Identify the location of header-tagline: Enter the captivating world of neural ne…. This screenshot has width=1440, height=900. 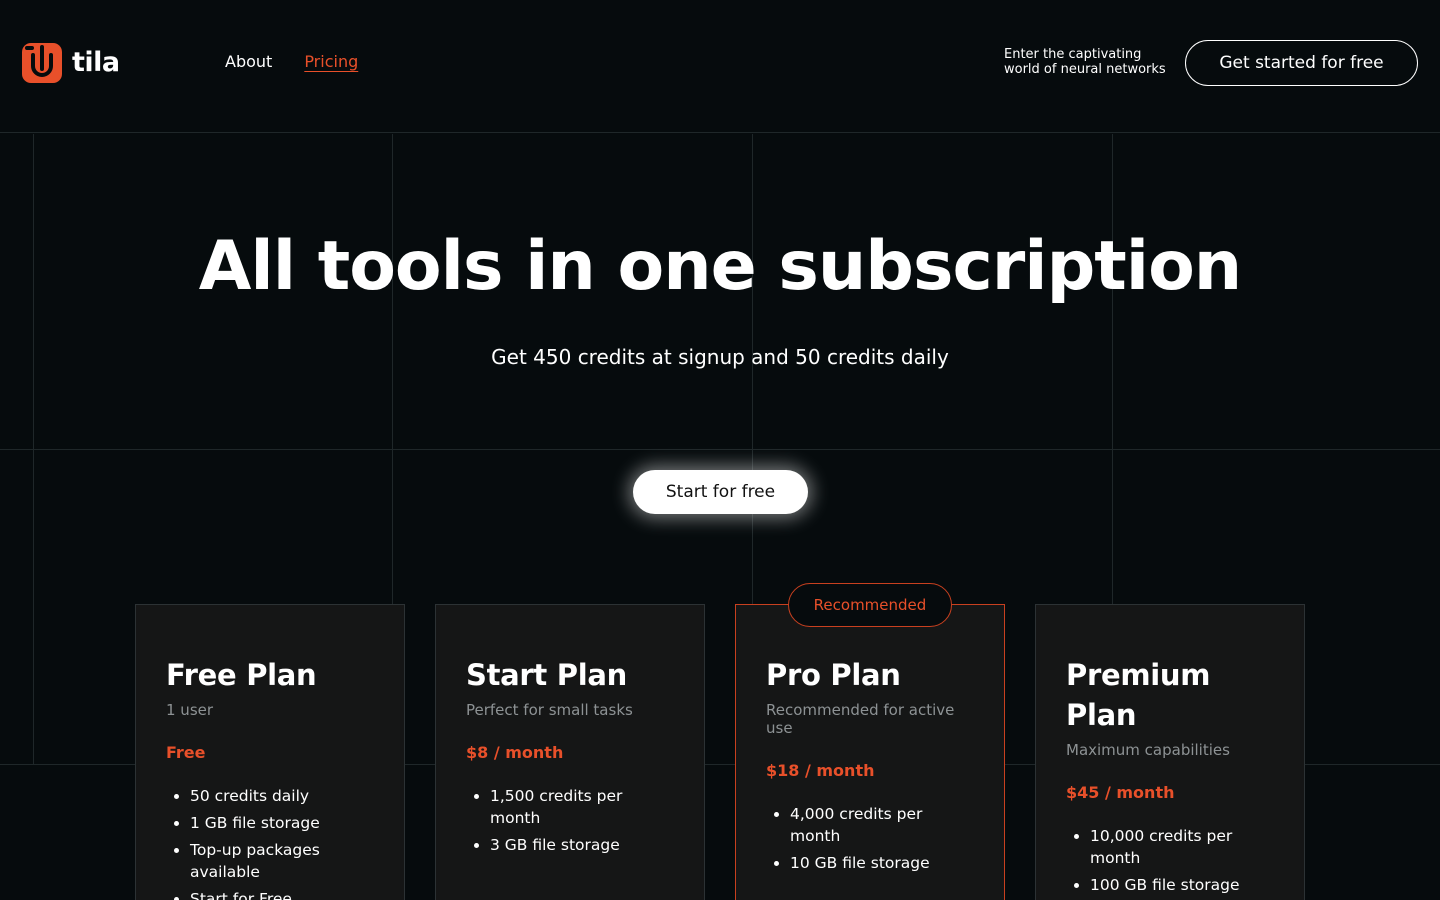
(1085, 62).